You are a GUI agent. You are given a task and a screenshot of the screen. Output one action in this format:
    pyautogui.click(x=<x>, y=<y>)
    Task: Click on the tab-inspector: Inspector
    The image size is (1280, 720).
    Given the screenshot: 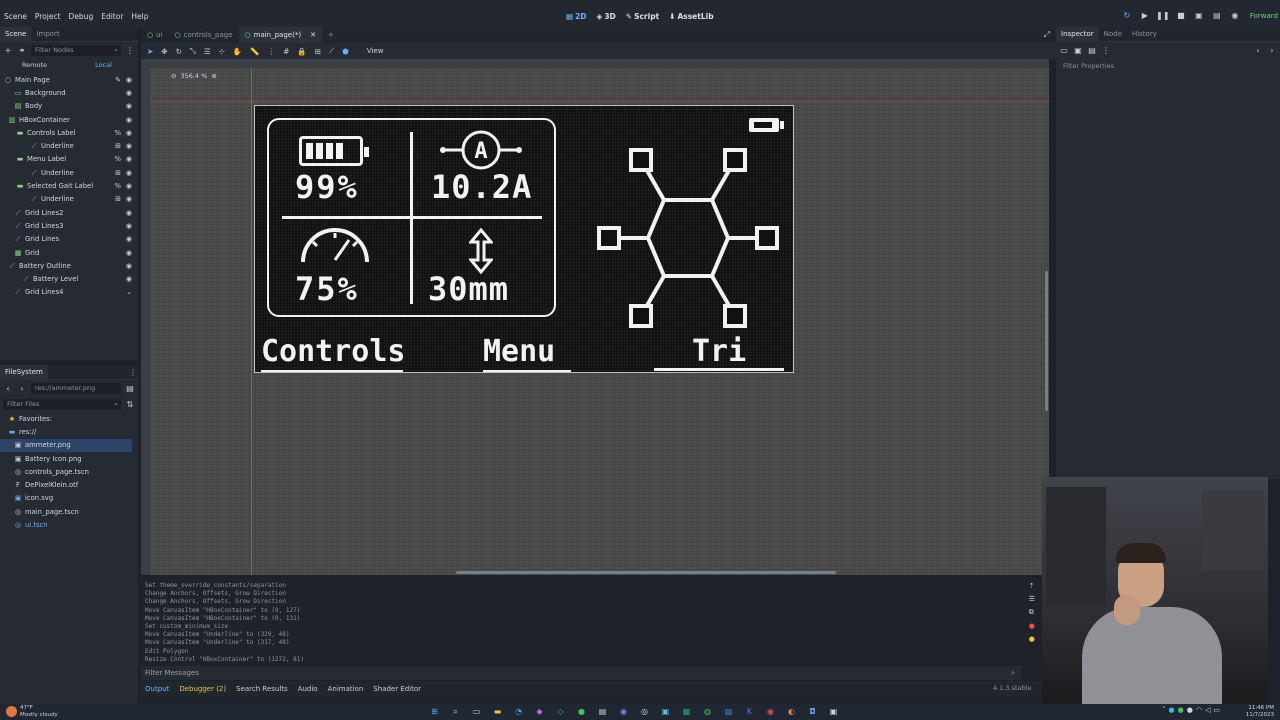 What is the action you would take?
    pyautogui.click(x=1077, y=34)
    